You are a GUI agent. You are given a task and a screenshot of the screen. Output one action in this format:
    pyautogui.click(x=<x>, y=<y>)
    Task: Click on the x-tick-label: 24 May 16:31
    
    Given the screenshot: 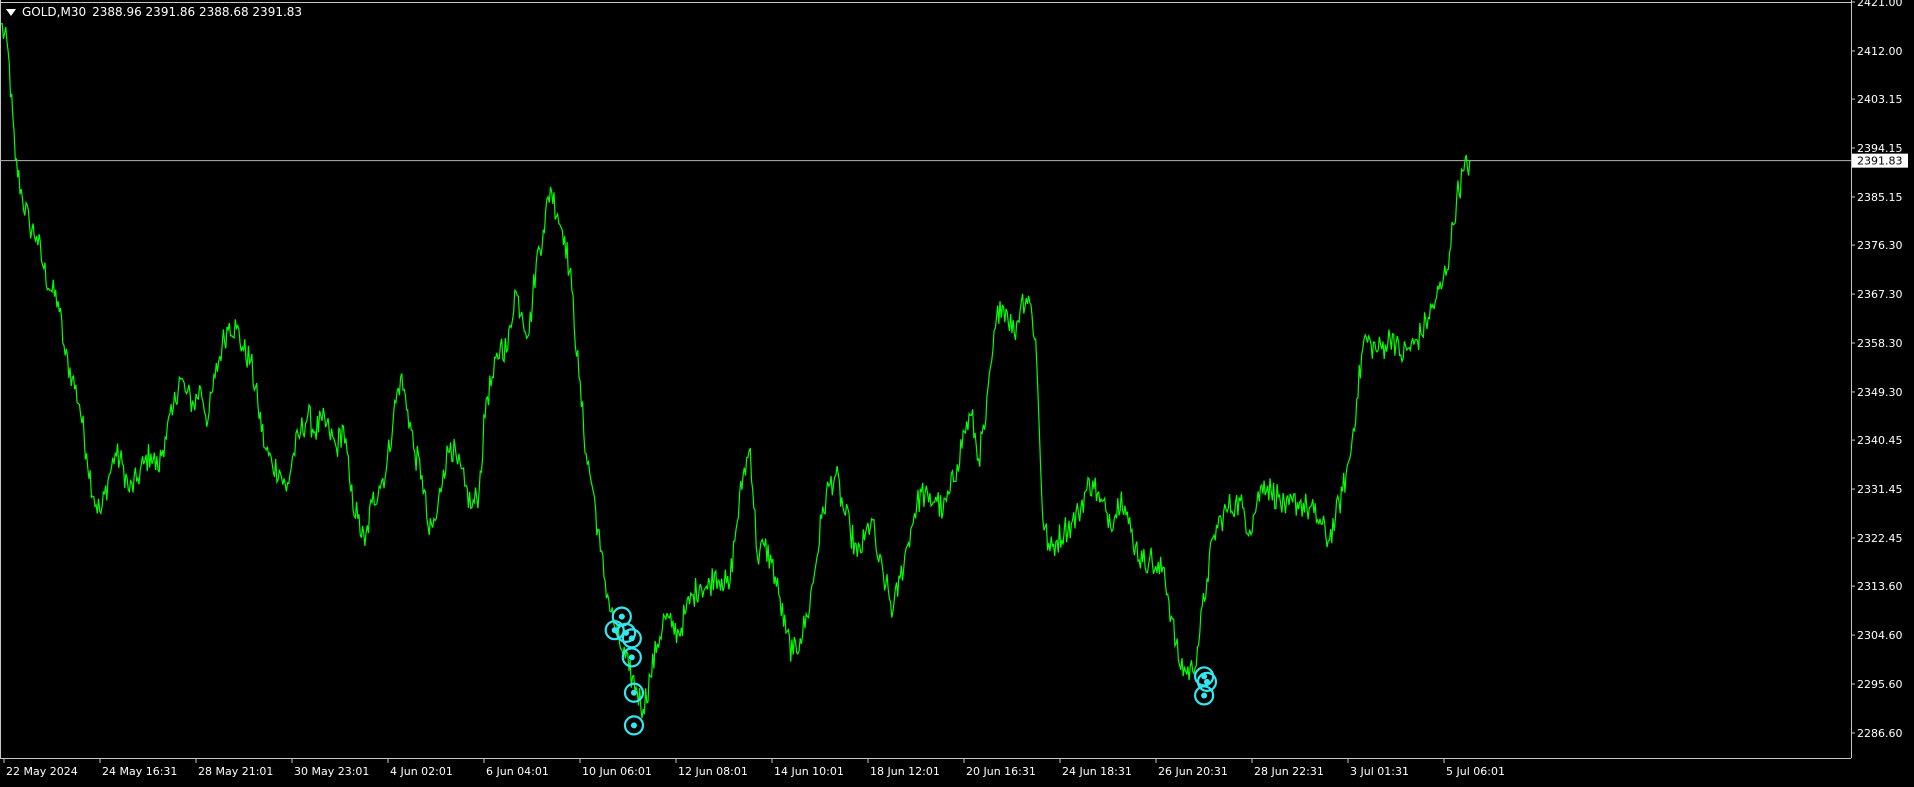 What is the action you would take?
    pyautogui.click(x=139, y=771)
    